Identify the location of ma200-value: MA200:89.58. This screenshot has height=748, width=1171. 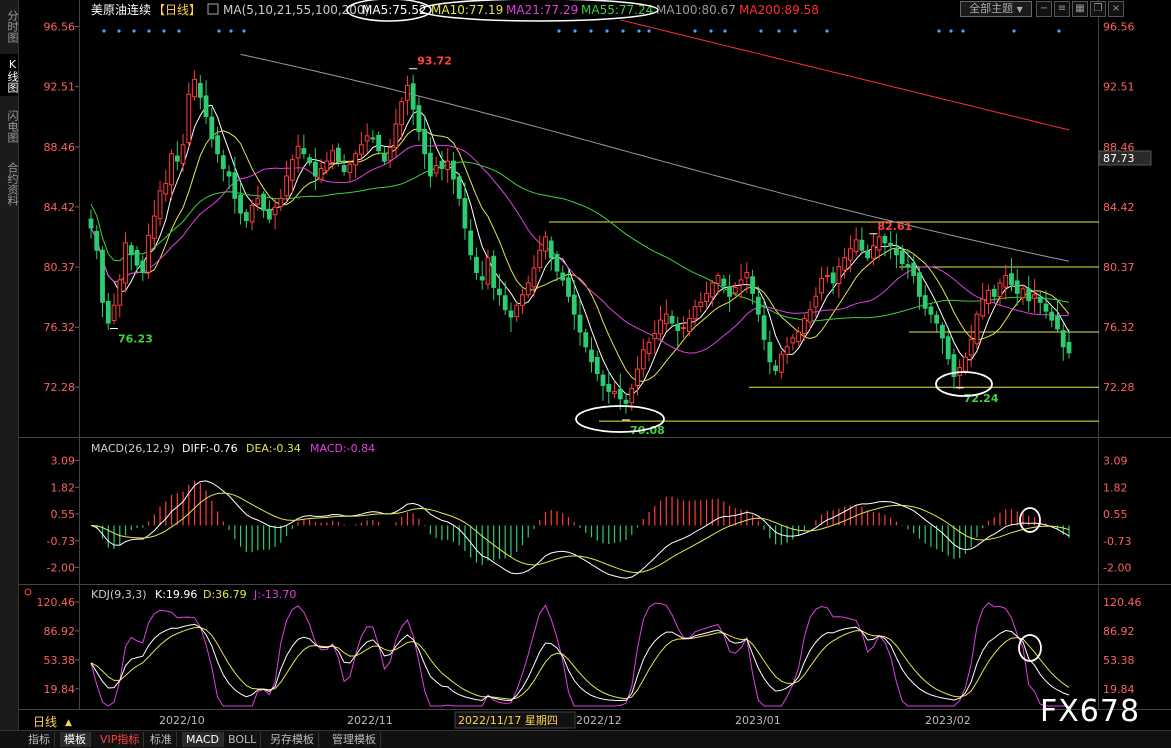
(779, 10).